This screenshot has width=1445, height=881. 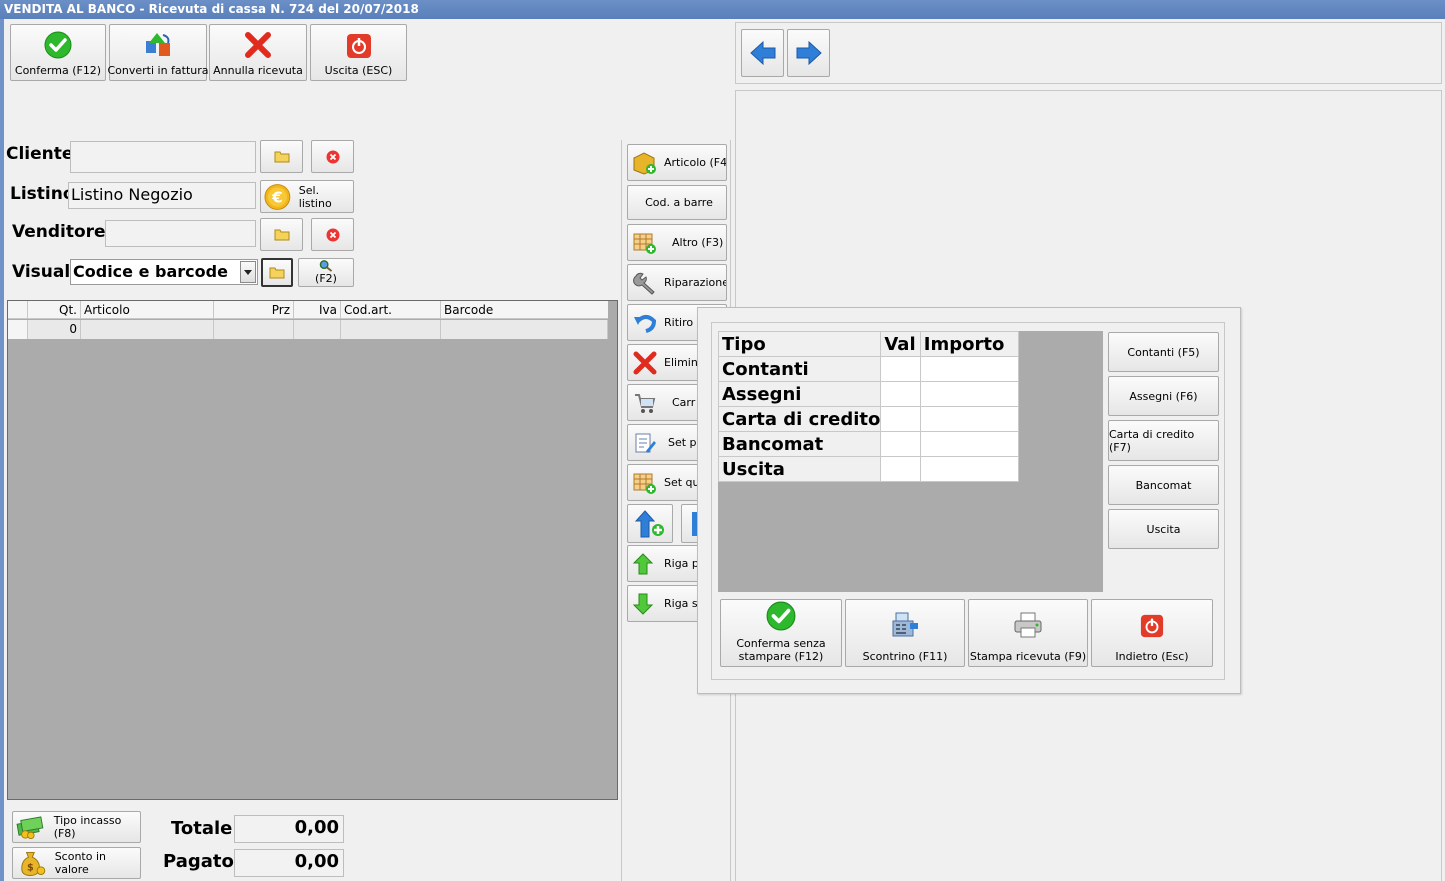 What do you see at coordinates (868, 369) in the screenshot?
I see `payment-row: Contanti` at bounding box center [868, 369].